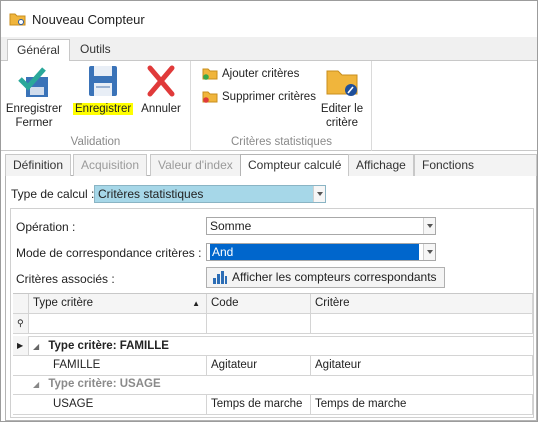 Image resolution: width=538 pixels, height=422 pixels. What do you see at coordinates (381, 165) in the screenshot?
I see `tab-display: Affichage` at bounding box center [381, 165].